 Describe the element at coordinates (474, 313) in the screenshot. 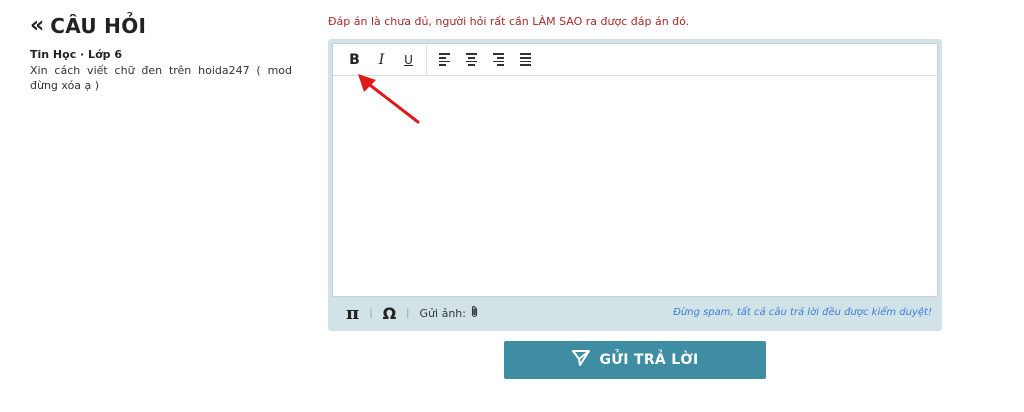

I see `paperclip-icon` at that location.